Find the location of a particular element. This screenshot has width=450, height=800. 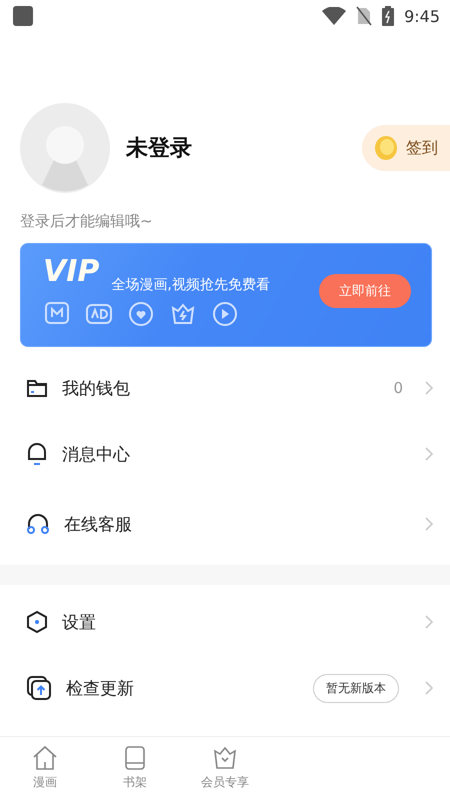

menu-item: 在线客服 is located at coordinates (225, 524).